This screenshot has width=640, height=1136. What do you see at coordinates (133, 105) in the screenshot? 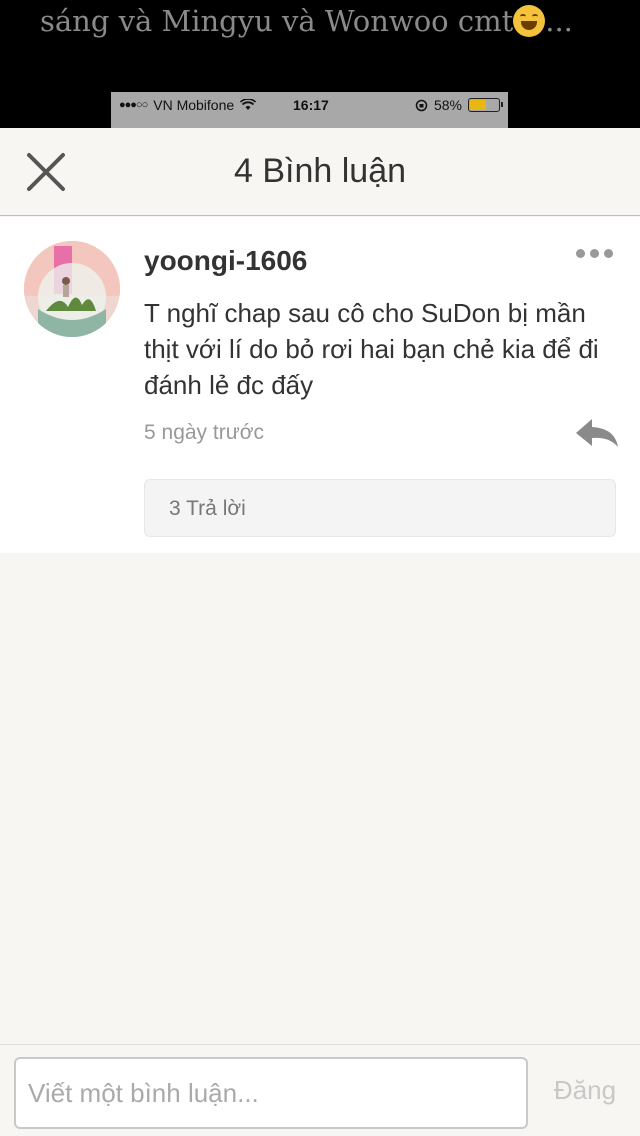
I see `signal-strength-icon: ●●●○○` at bounding box center [133, 105].